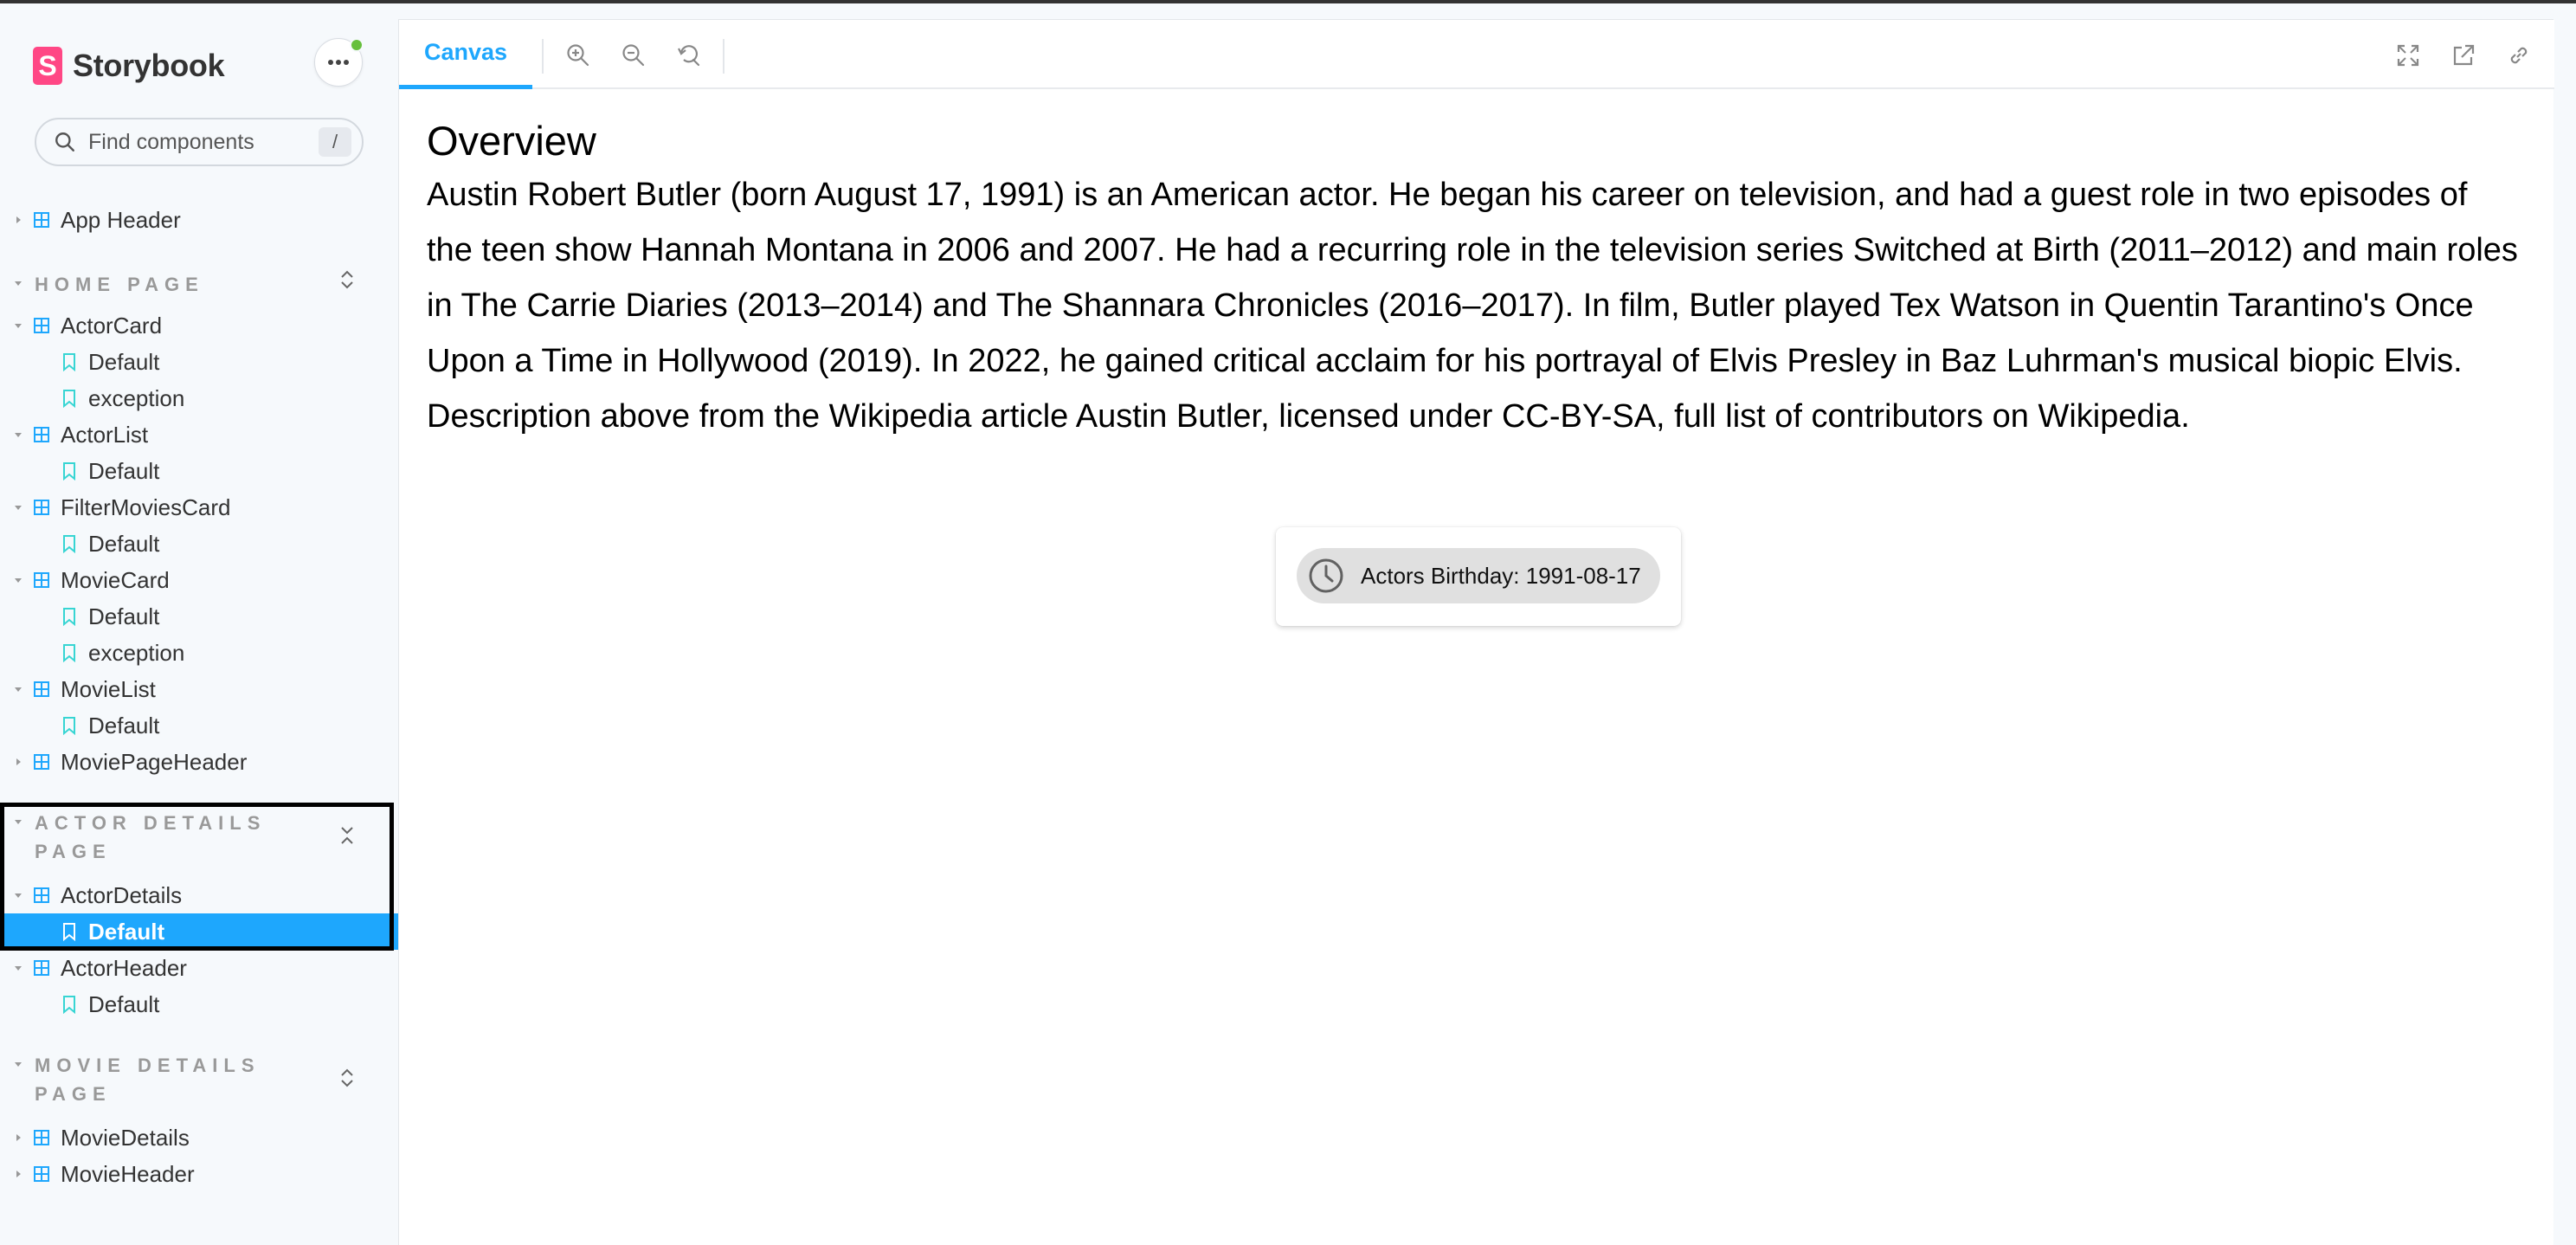 This screenshot has width=2576, height=1245. Describe the element at coordinates (335, 142) in the screenshot. I see `search-shortcut-key: /` at that location.